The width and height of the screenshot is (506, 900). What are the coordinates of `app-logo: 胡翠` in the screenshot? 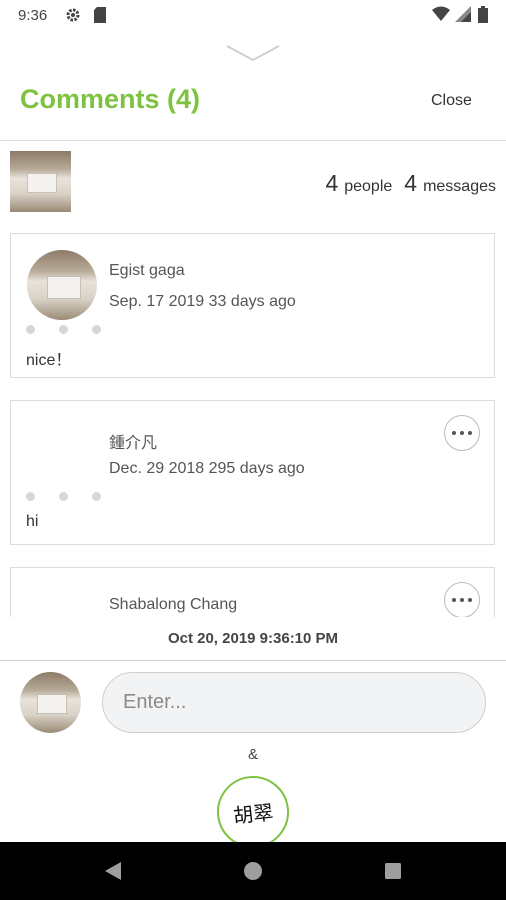 It's located at (253, 812).